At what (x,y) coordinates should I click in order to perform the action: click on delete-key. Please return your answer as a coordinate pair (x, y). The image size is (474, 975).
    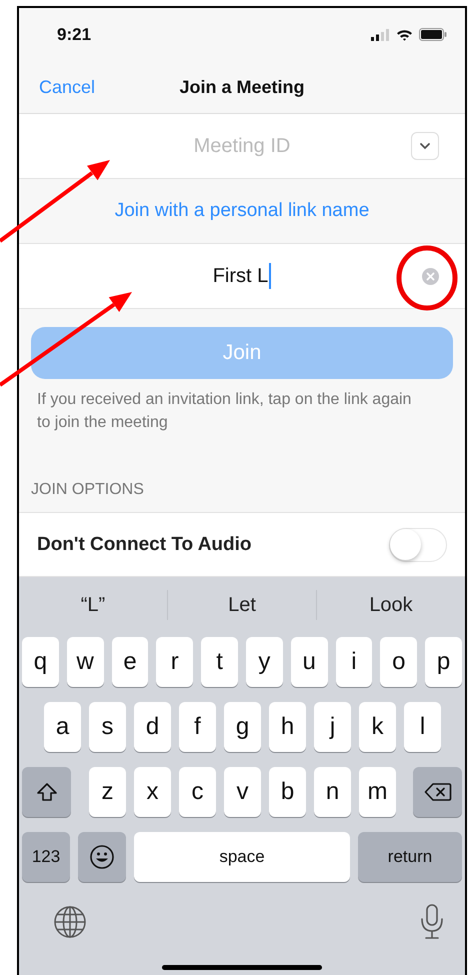
    Looking at the image, I should click on (437, 792).